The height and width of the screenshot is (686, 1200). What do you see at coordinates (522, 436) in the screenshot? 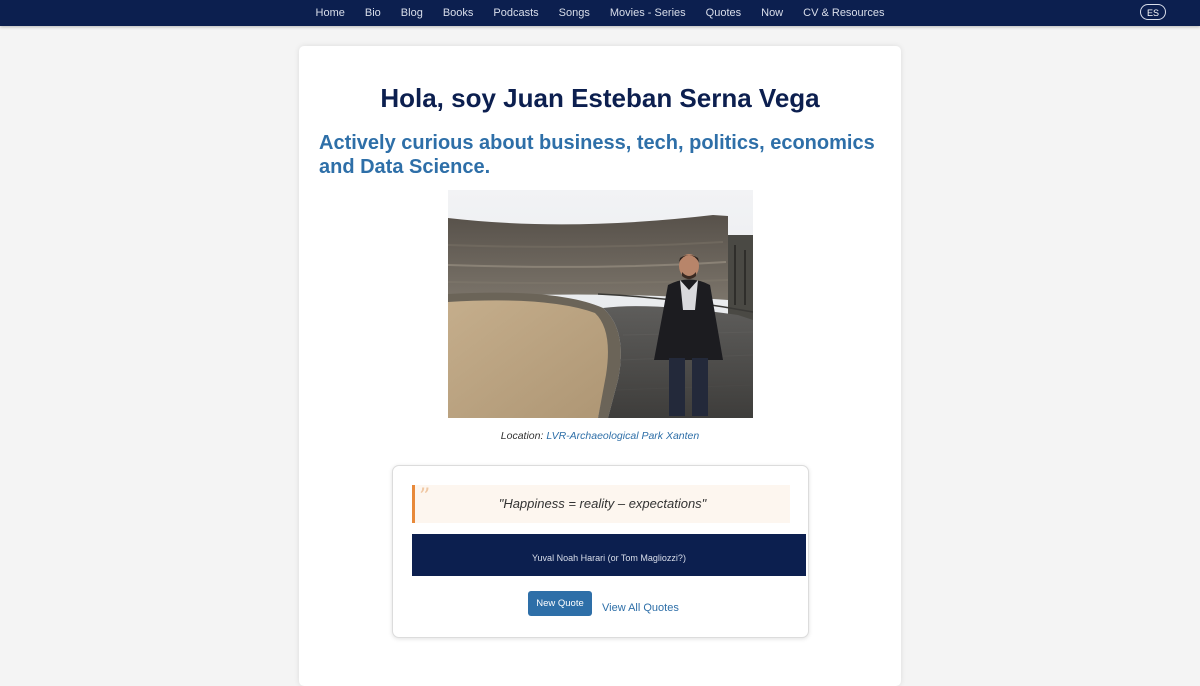
I see `caption-prefix: Location:` at bounding box center [522, 436].